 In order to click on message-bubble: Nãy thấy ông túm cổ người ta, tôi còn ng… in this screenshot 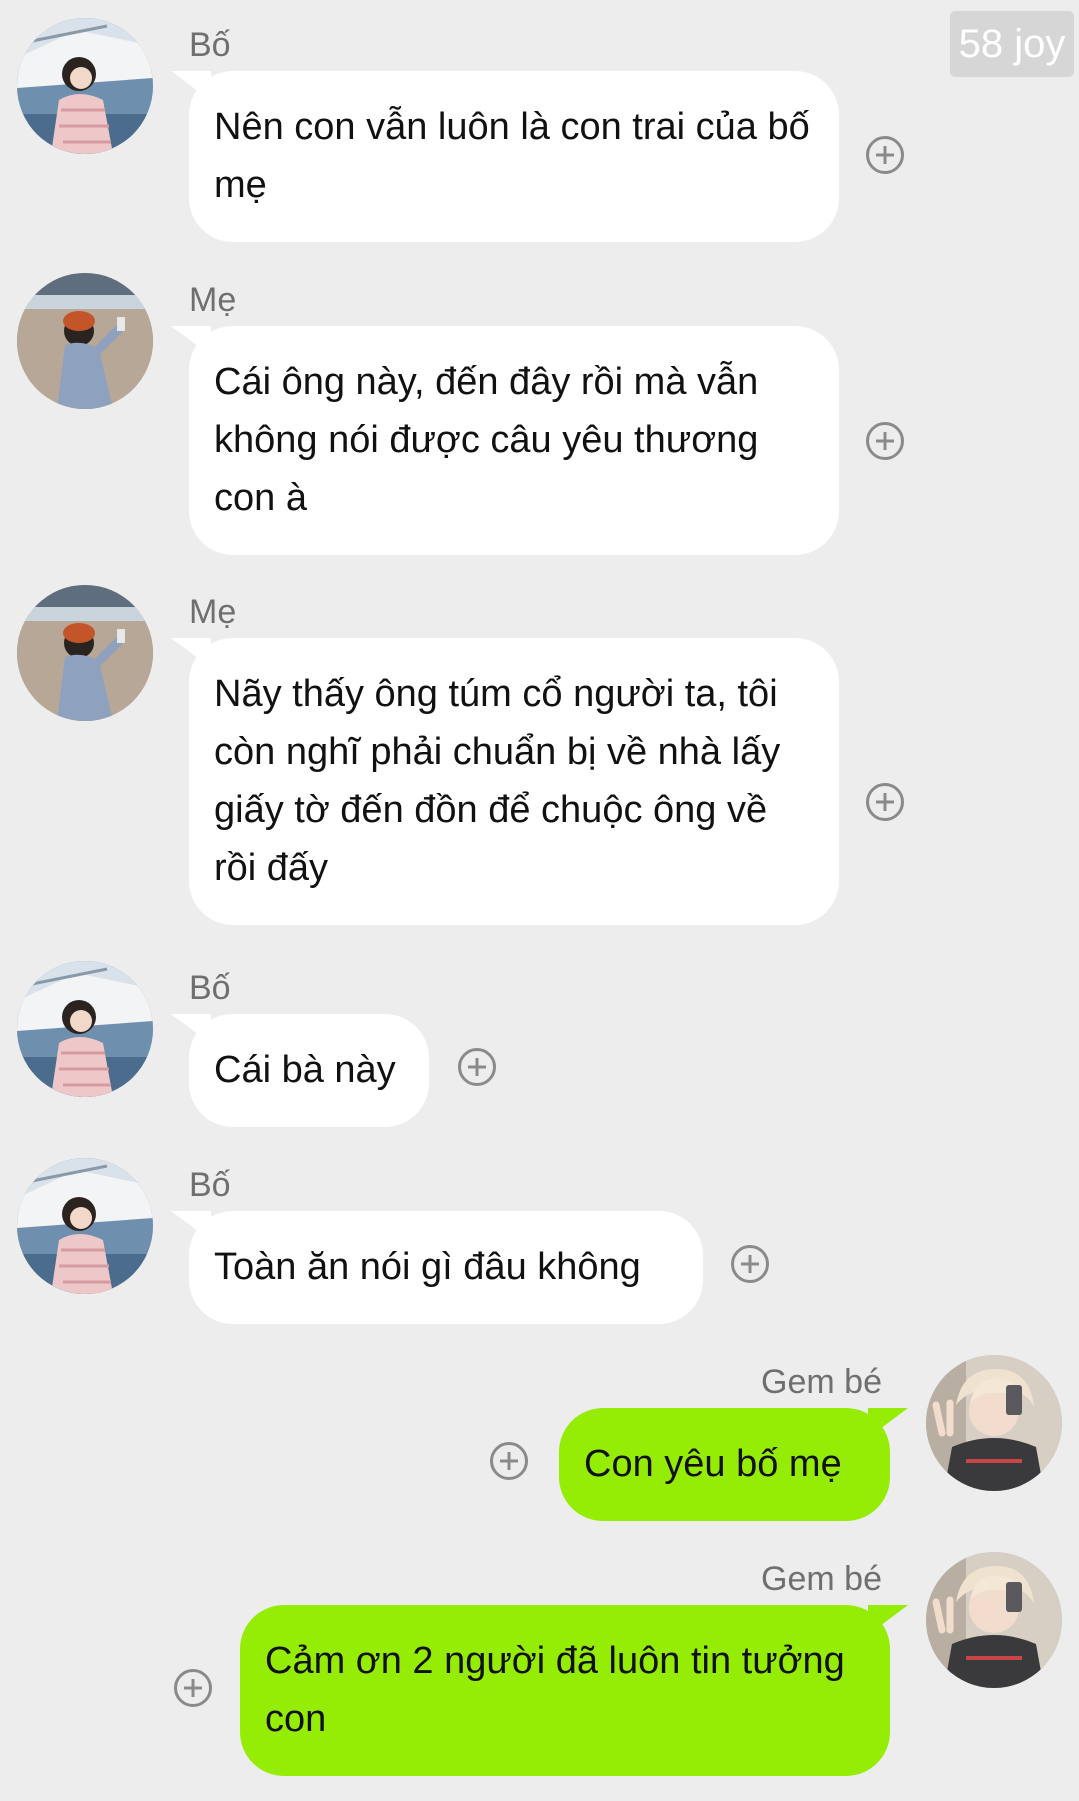, I will do `click(505, 781)`.